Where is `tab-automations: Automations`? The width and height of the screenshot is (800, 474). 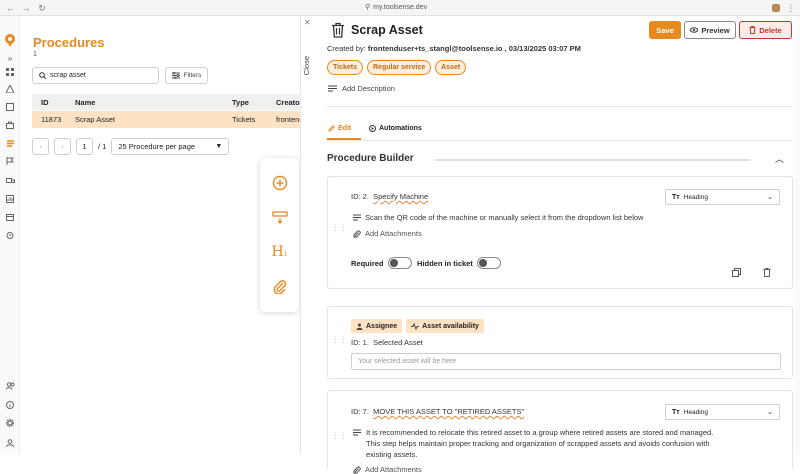
tab-automations: Automations is located at coordinates (395, 128).